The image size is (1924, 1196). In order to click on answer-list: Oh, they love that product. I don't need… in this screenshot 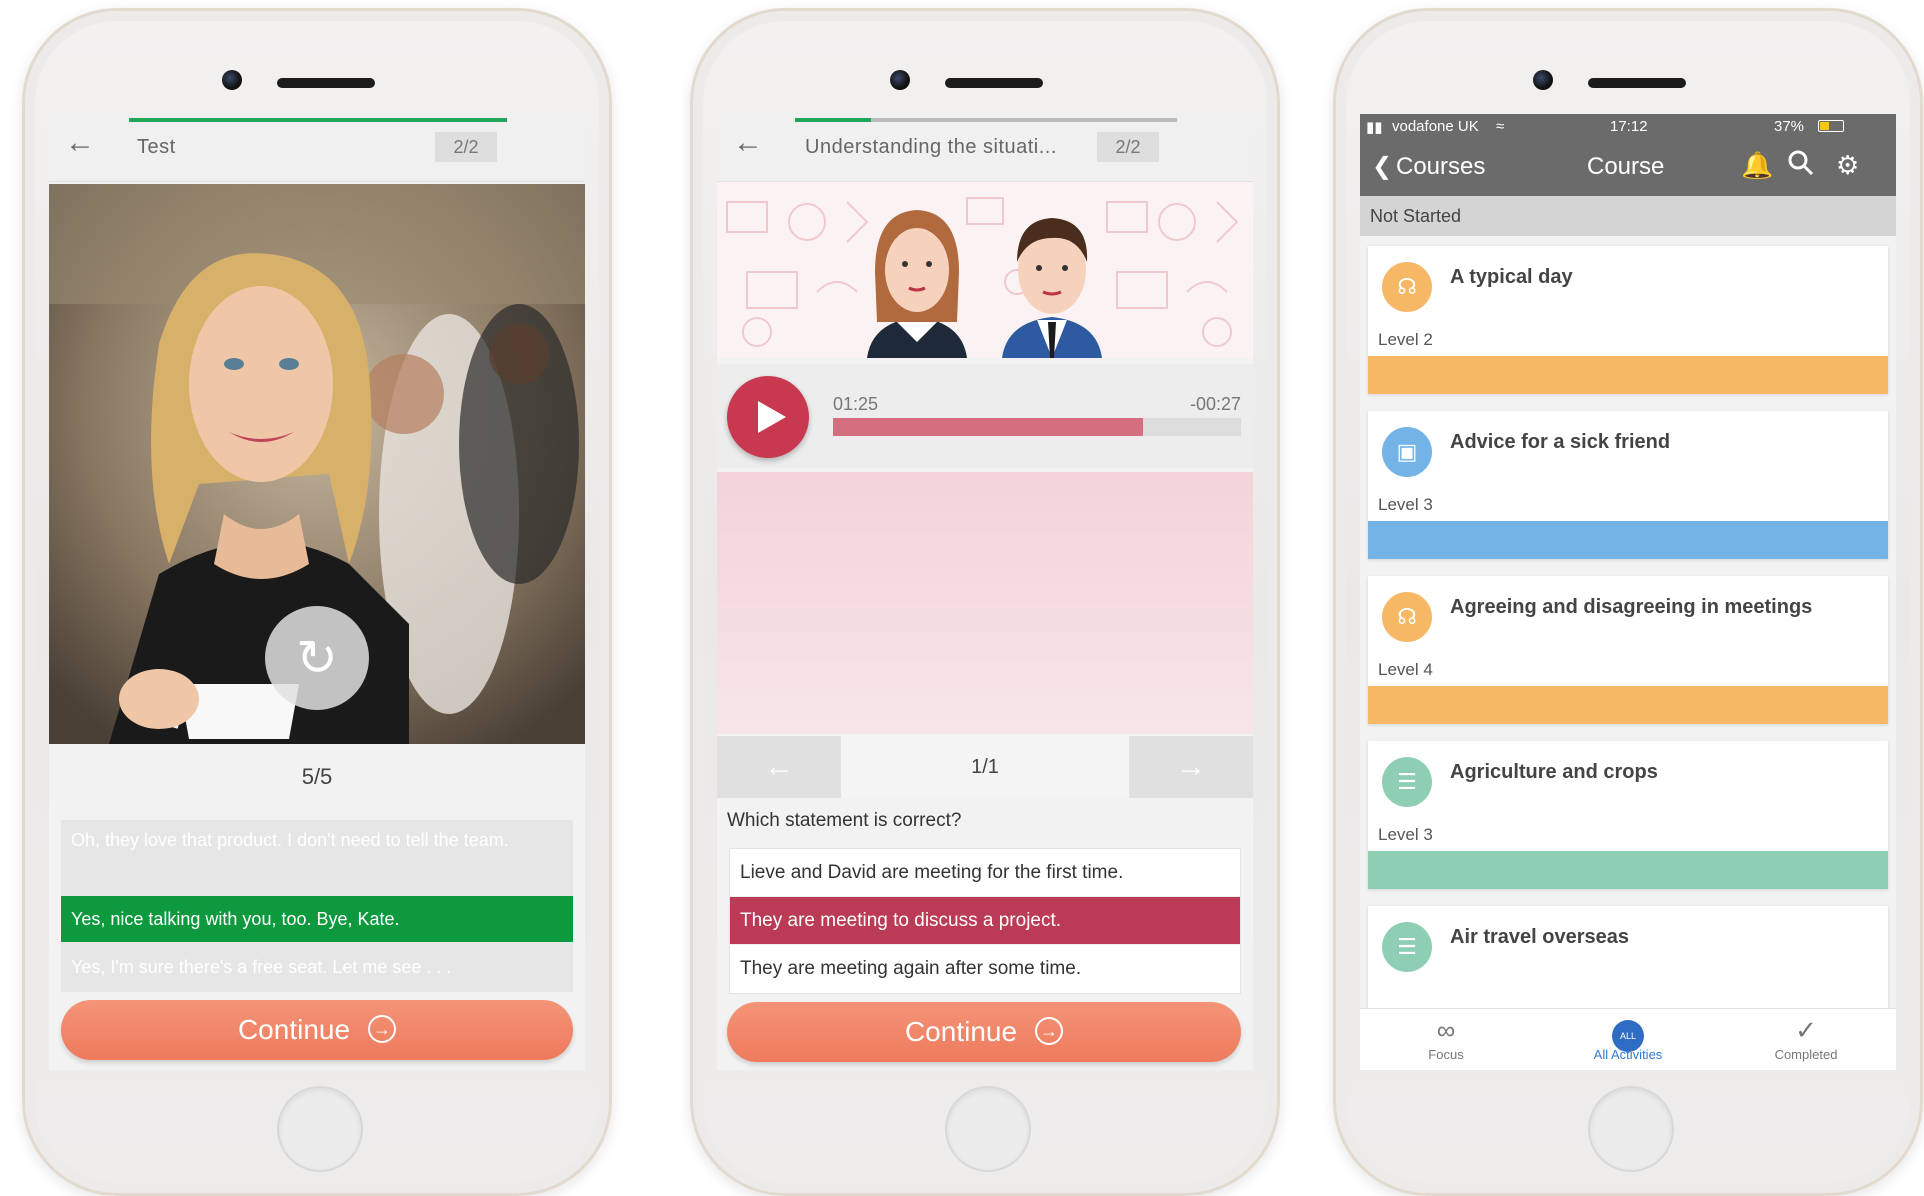, I will do `click(317, 906)`.